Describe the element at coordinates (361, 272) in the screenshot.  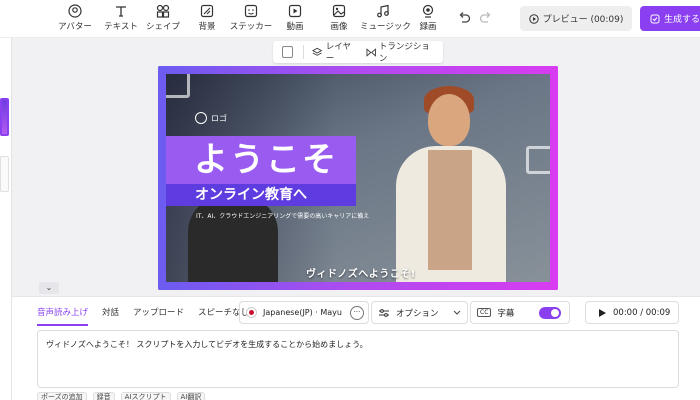
I see `video-caption: ヴィドノズへようこそ!` at that location.